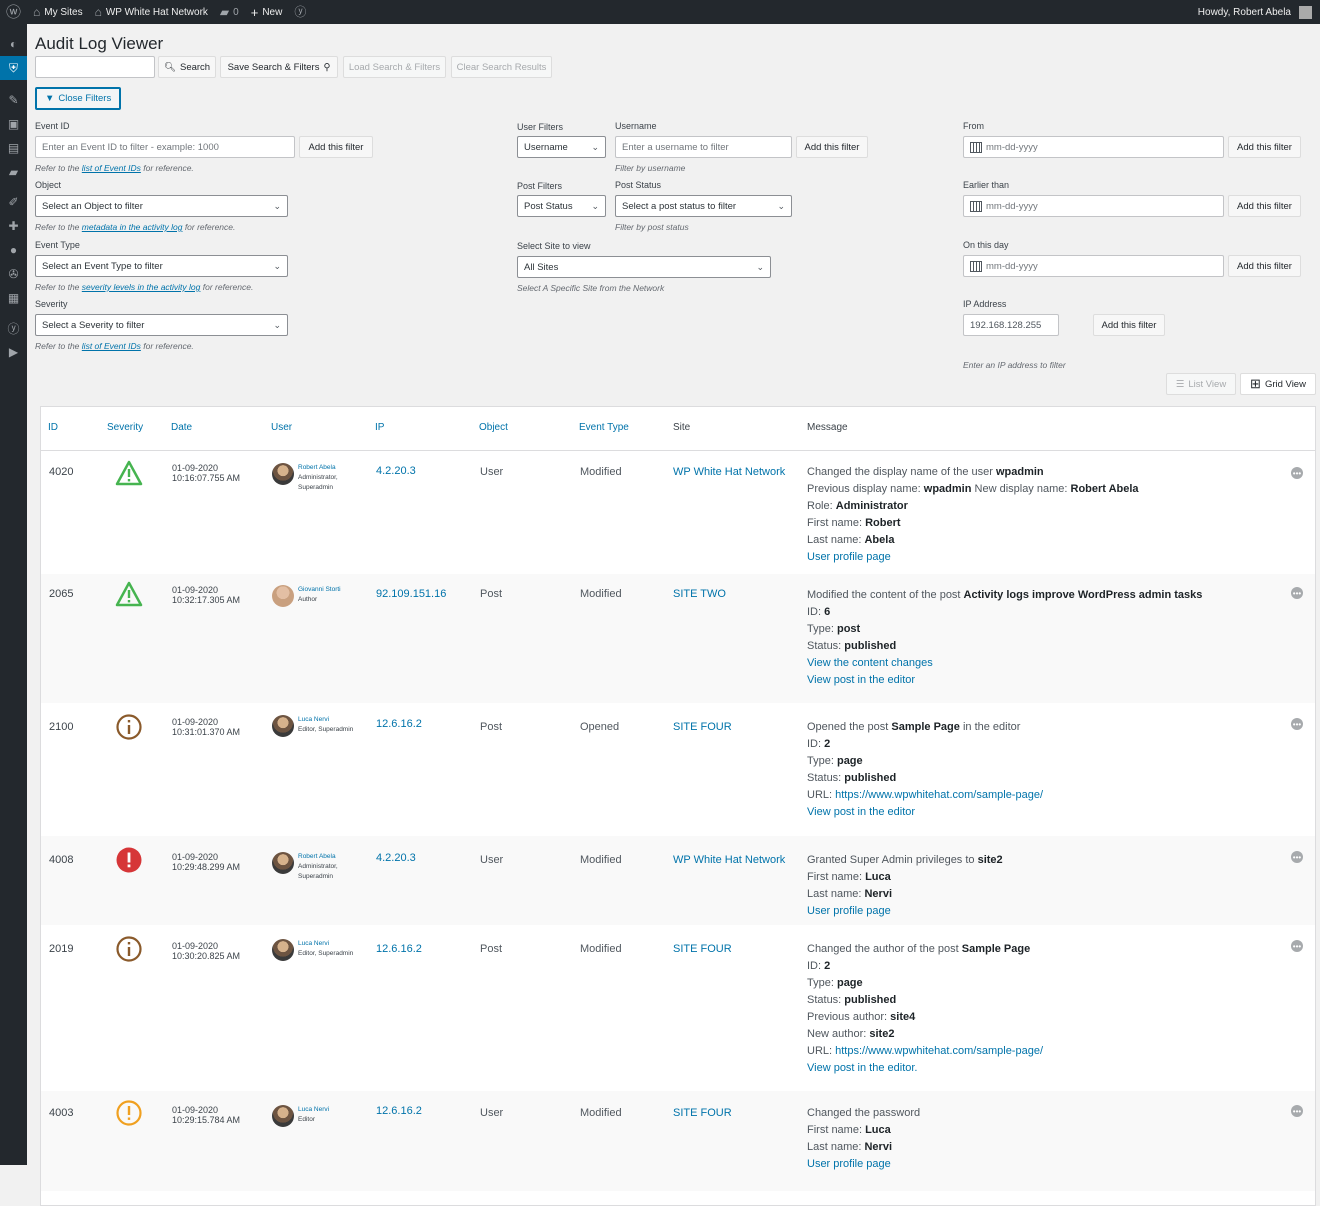 The height and width of the screenshot is (1206, 1320). I want to click on grid-view-button: ⊞ Grid View, so click(1278, 384).